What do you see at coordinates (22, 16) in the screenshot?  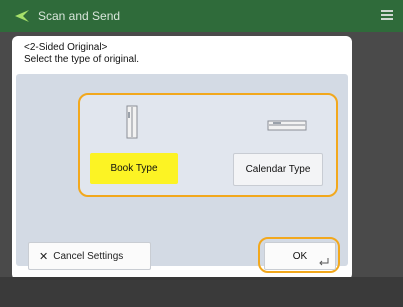 I see `arrow-back-icon` at bounding box center [22, 16].